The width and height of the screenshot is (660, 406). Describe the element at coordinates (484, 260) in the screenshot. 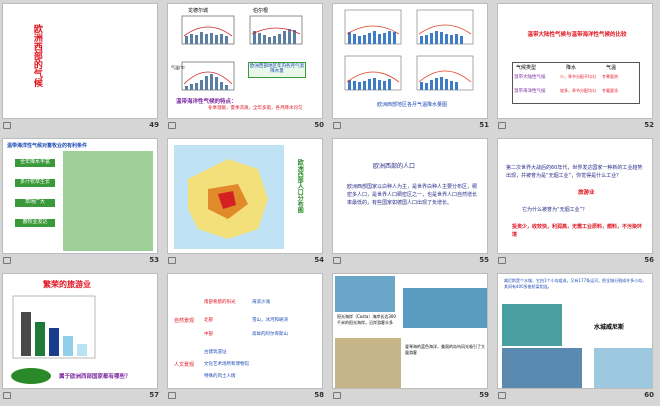

I see `slide-number: 55` at that location.